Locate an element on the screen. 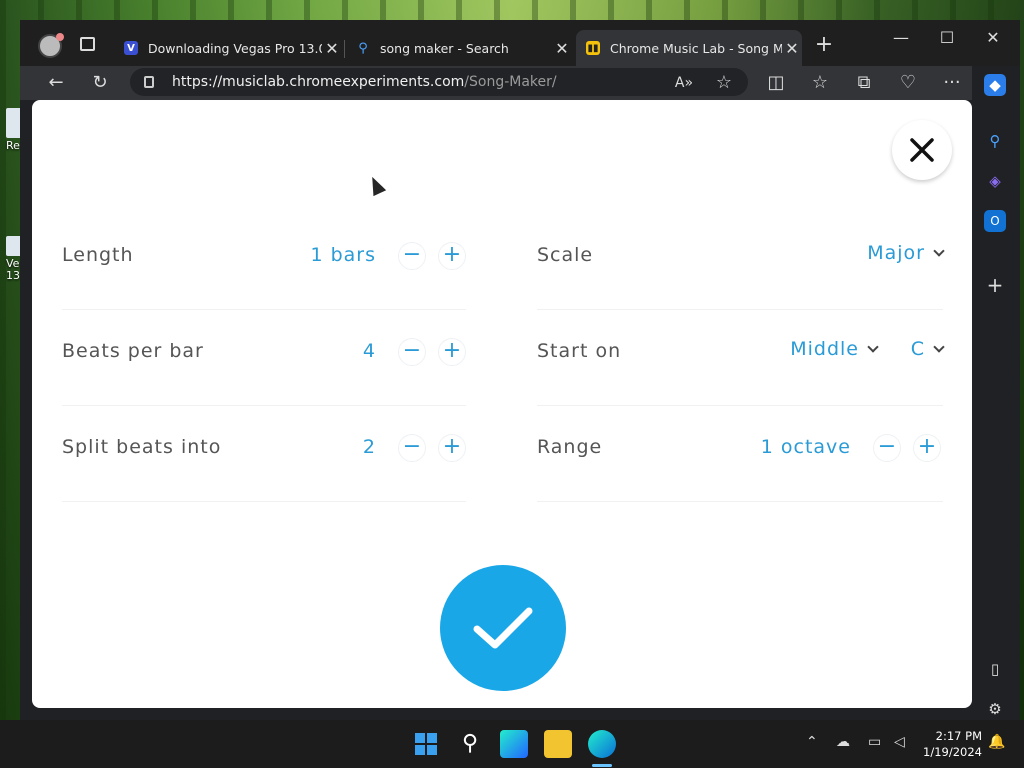  refresh-icon: ↻ is located at coordinates (100, 83).